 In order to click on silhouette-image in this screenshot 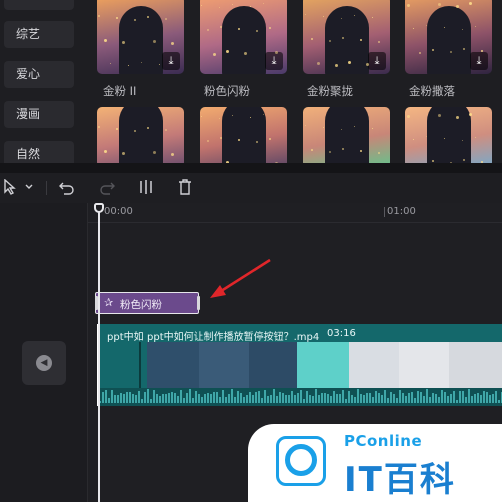, I will do `click(141, 135)`.